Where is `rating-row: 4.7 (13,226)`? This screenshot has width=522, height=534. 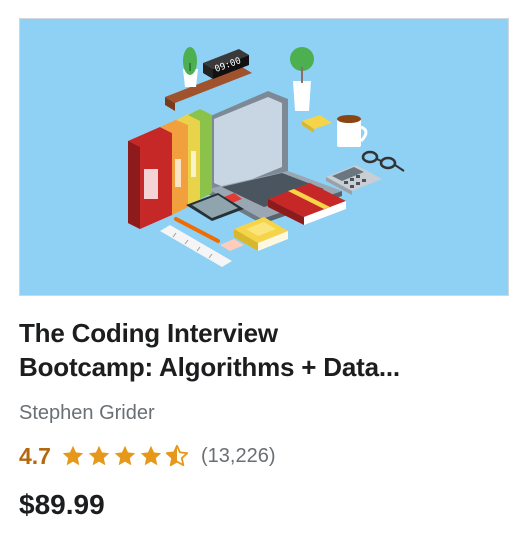 rating-row: 4.7 (13,226) is located at coordinates (147, 456).